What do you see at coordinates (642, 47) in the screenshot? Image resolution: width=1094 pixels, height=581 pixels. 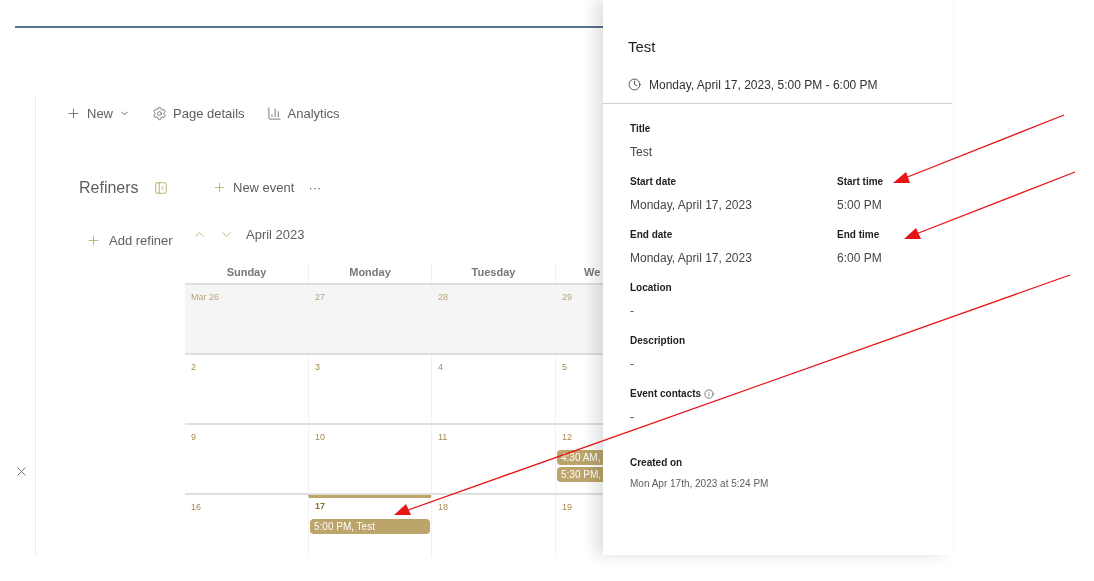 I see `panel-title: Test` at bounding box center [642, 47].